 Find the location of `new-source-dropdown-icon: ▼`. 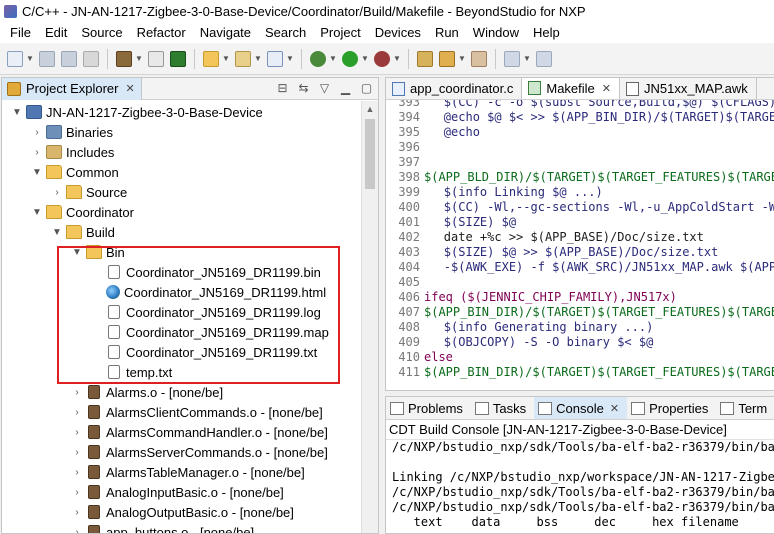

new-source-dropdown-icon: ▼ is located at coordinates (258, 58).